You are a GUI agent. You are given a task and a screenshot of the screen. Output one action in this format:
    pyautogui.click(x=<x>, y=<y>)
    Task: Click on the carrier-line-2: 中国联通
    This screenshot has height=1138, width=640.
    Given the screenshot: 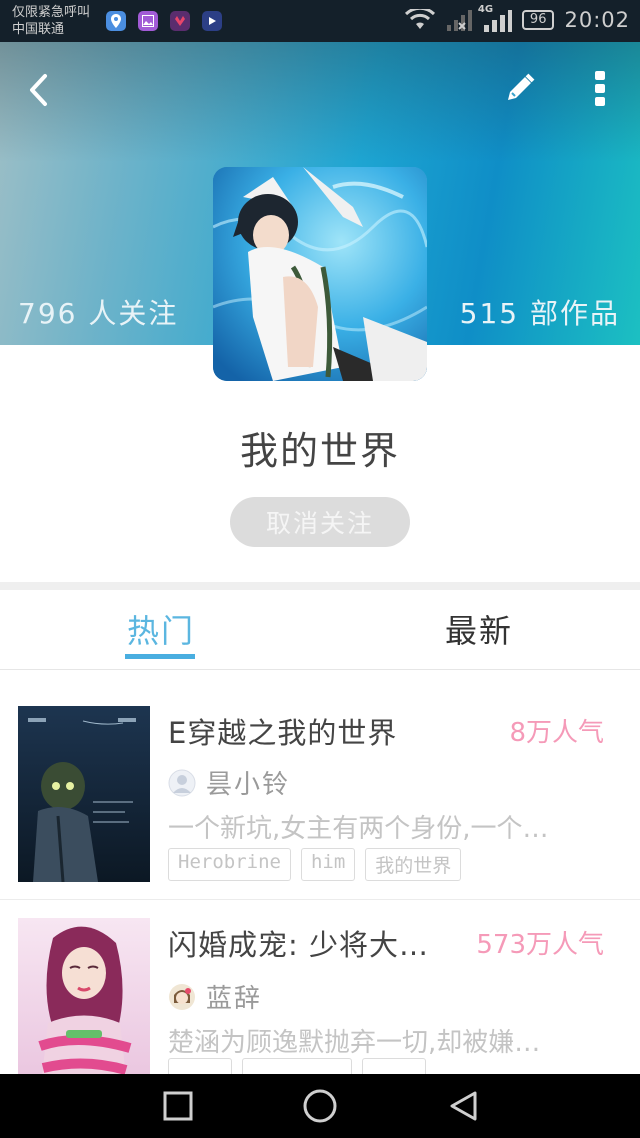 What is the action you would take?
    pyautogui.click(x=38, y=29)
    